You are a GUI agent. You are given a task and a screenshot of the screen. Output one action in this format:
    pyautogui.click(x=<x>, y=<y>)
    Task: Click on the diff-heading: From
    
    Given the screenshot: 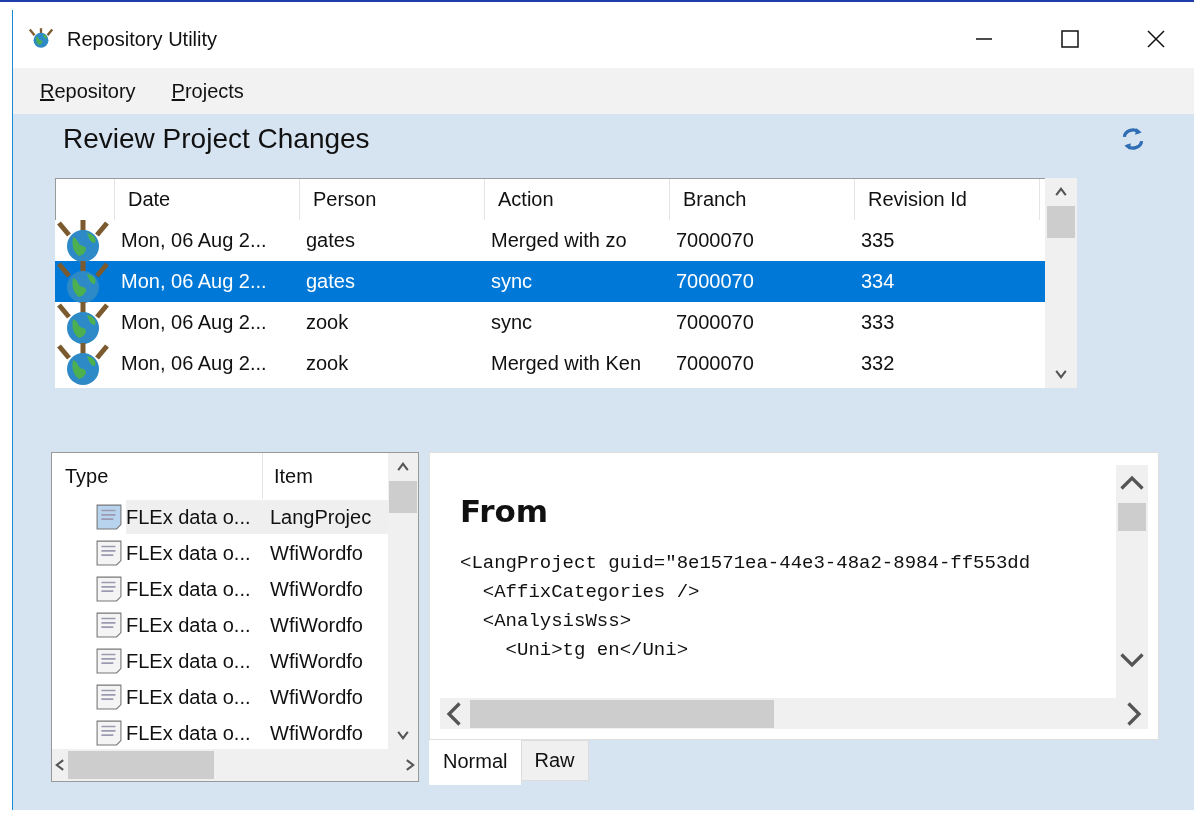 What is the action you would take?
    pyautogui.click(x=505, y=512)
    